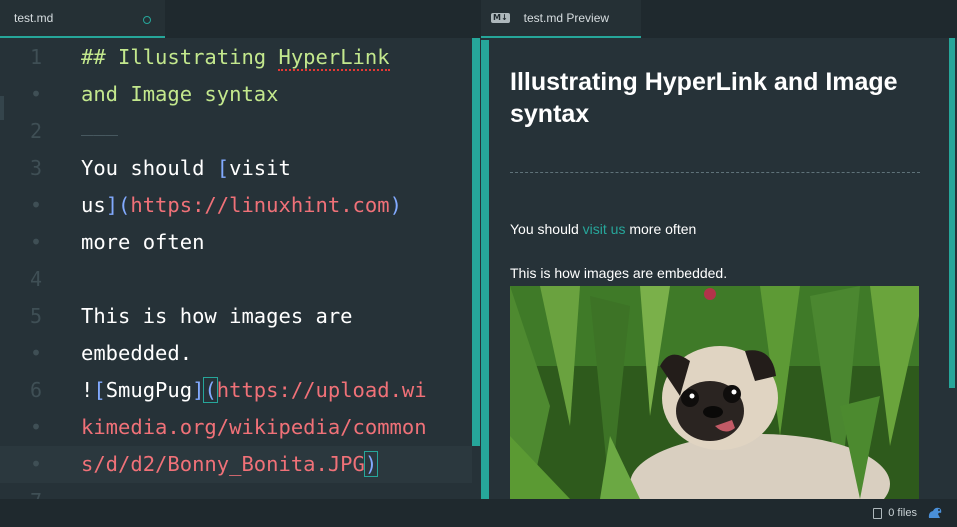 The width and height of the screenshot is (957, 527). What do you see at coordinates (478, 19) in the screenshot?
I see `tab-bar: test.md M↓ test.md Preview` at bounding box center [478, 19].